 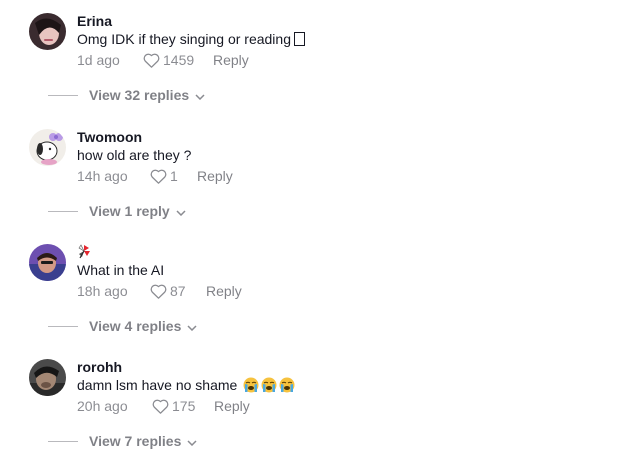 I want to click on comment-text: Omg IDK if they singing or reading, so click(x=327, y=39).